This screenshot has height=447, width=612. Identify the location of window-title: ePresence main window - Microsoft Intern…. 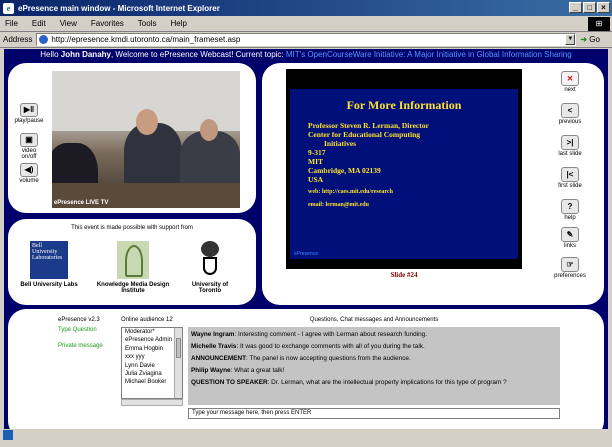
(119, 8).